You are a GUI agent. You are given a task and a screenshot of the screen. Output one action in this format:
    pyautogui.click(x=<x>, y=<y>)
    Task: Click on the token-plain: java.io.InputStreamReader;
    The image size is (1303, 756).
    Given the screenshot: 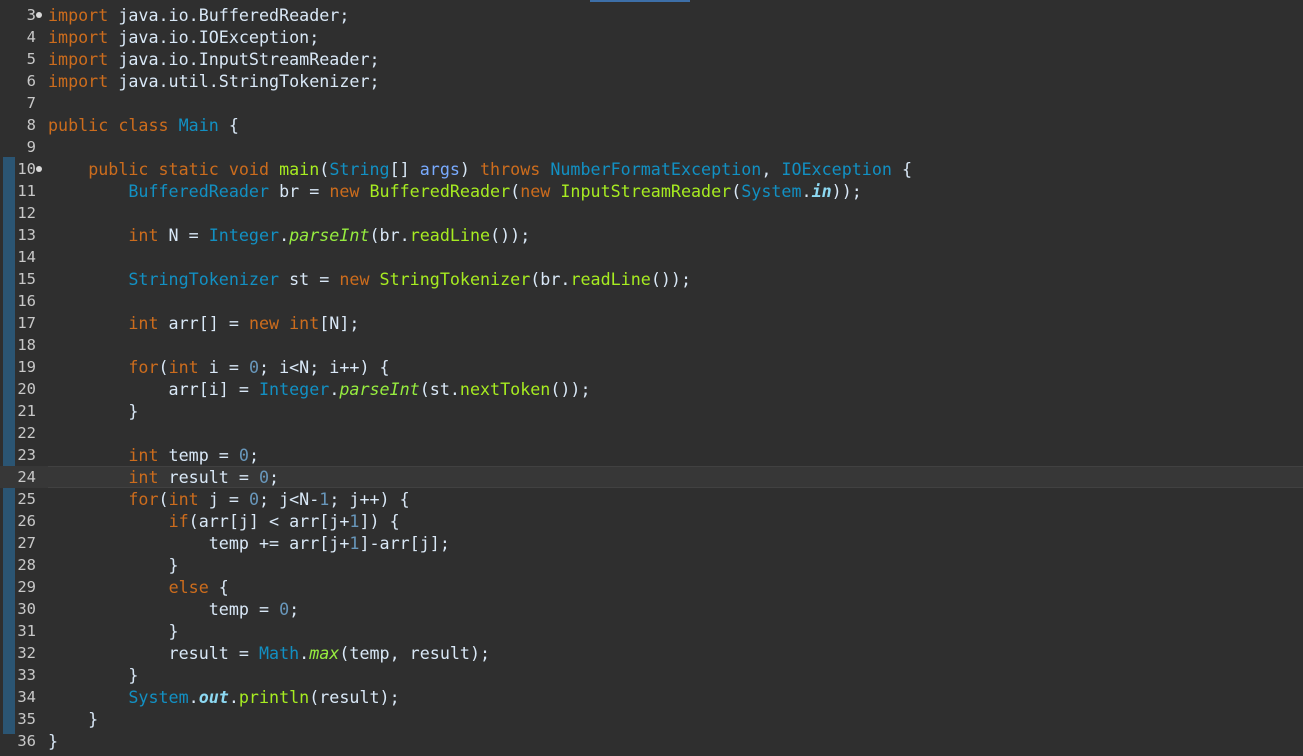 What is the action you would take?
    pyautogui.click(x=244, y=59)
    